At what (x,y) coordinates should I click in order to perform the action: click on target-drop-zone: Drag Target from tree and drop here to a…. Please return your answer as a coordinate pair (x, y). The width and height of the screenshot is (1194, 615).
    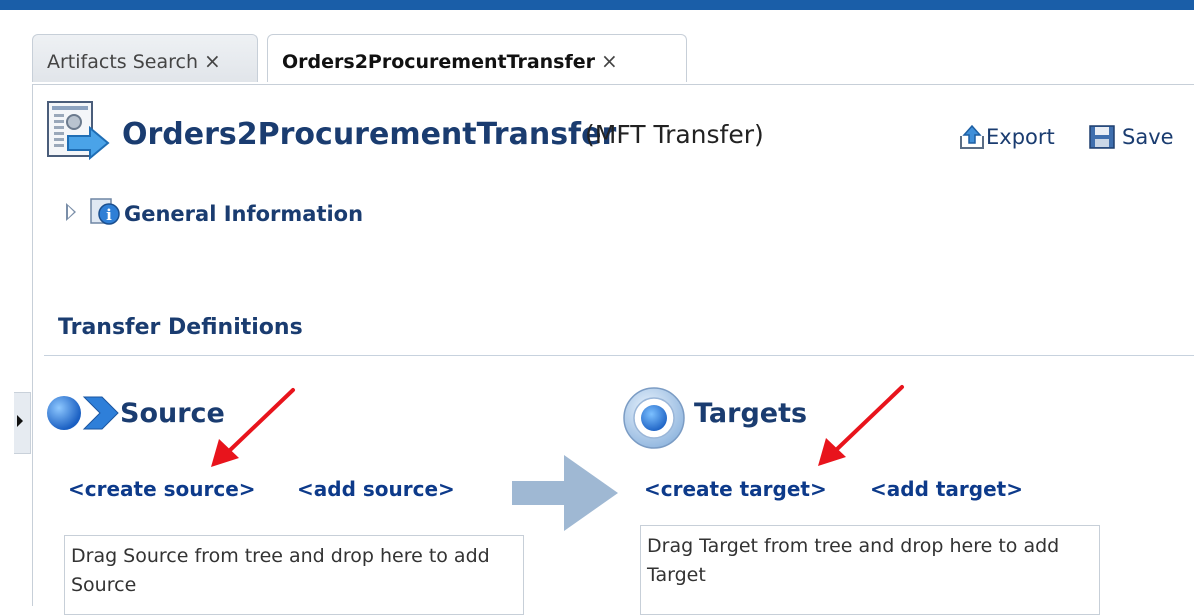
    Looking at the image, I should click on (870, 570).